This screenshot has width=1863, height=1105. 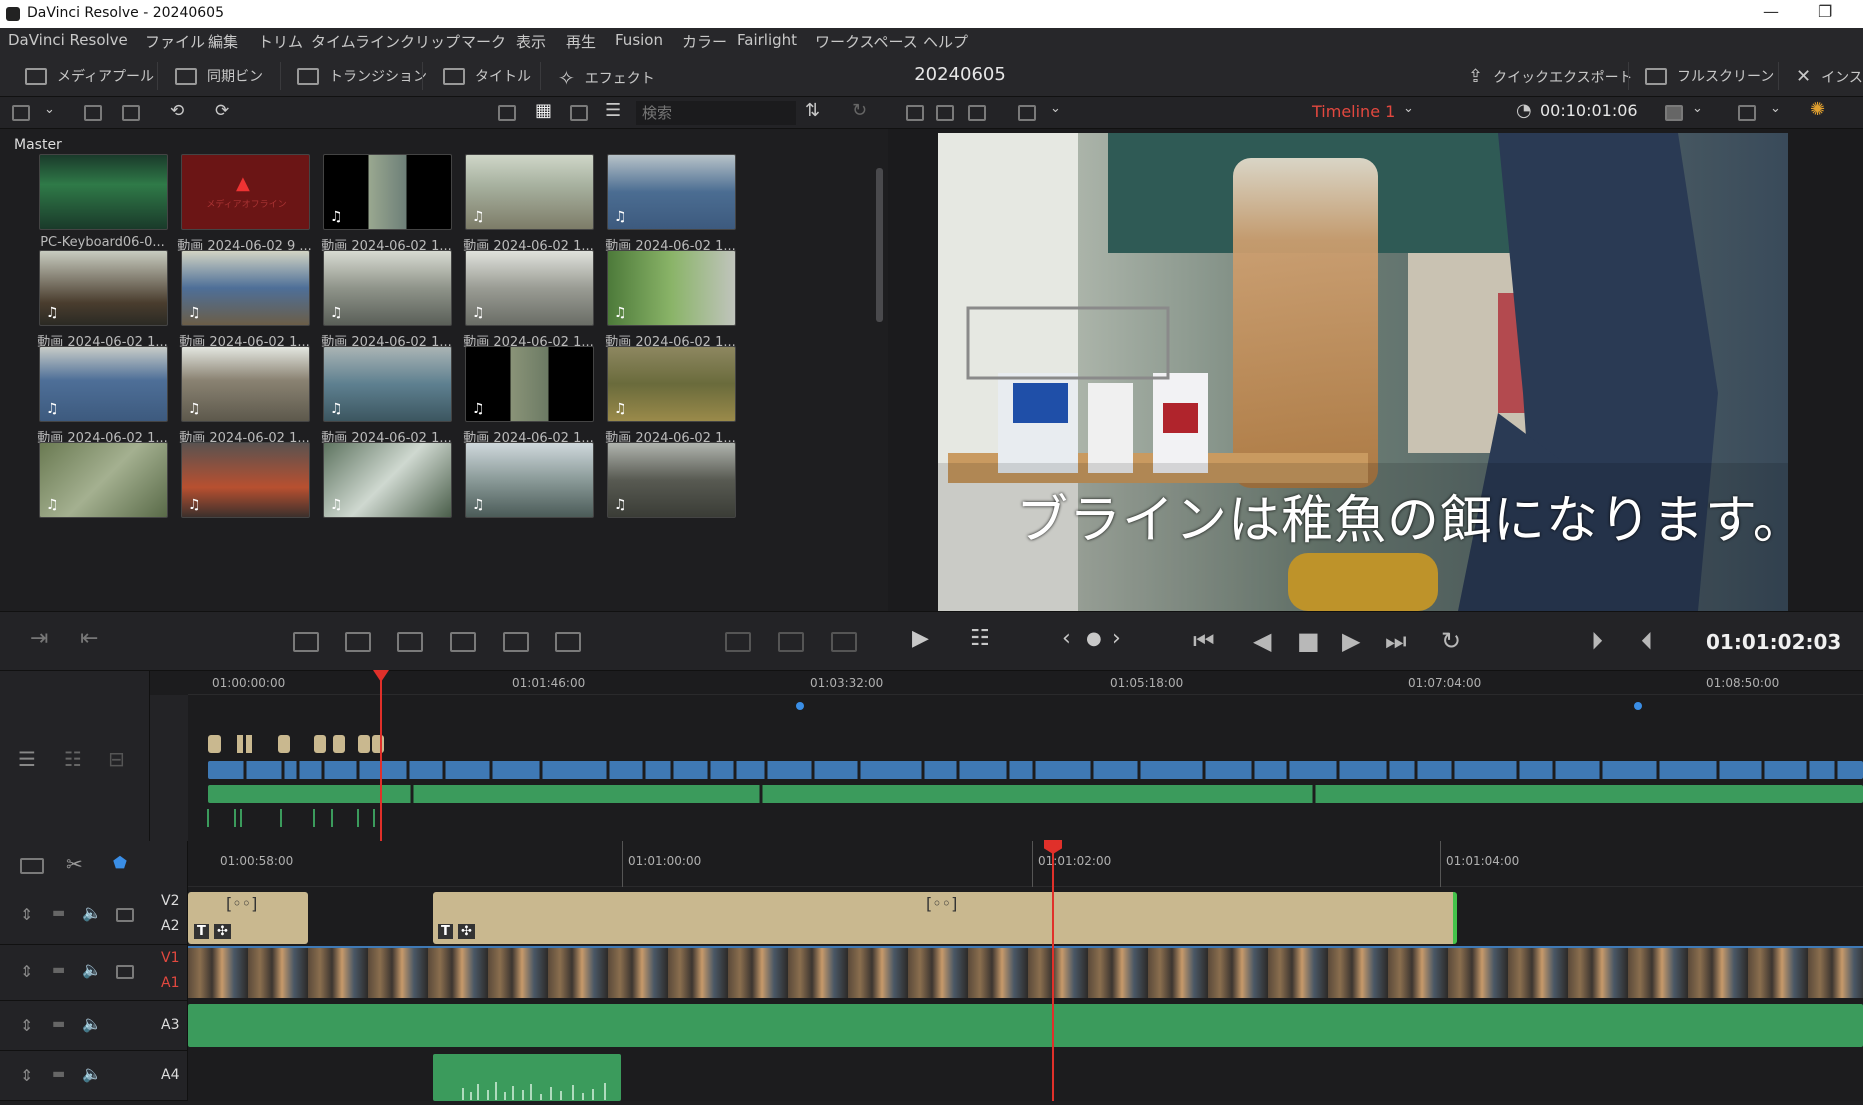 I want to click on dual-viewer-icon, so click(x=977, y=113).